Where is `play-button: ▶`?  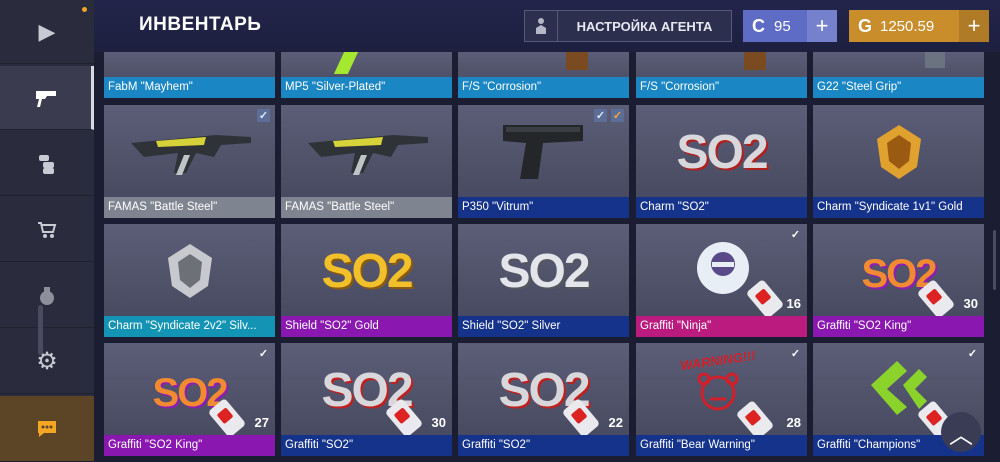 play-button: ▶ is located at coordinates (47, 32).